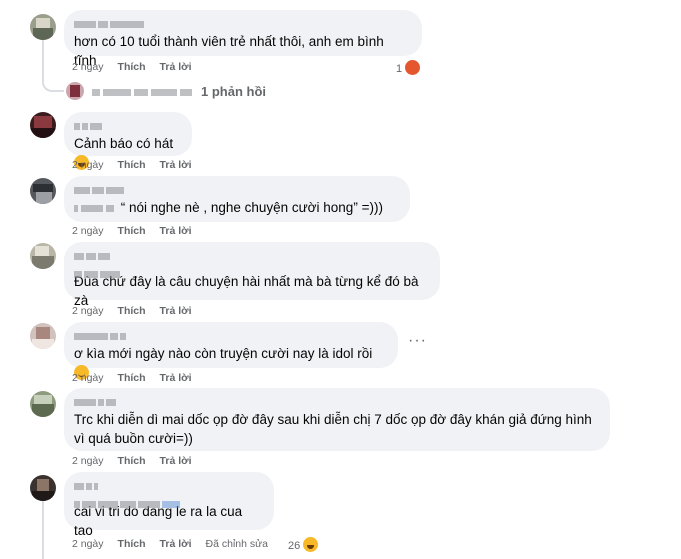  I want to click on angry-emoji-icon, so click(413, 67).